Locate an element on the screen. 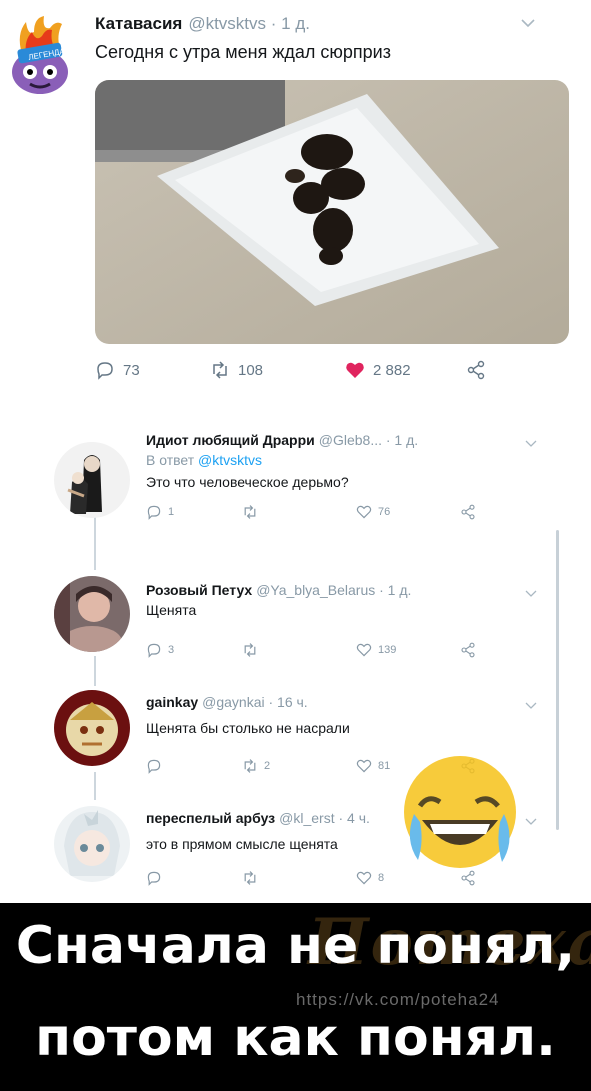  retweet-button: 2 is located at coordinates (256, 766).